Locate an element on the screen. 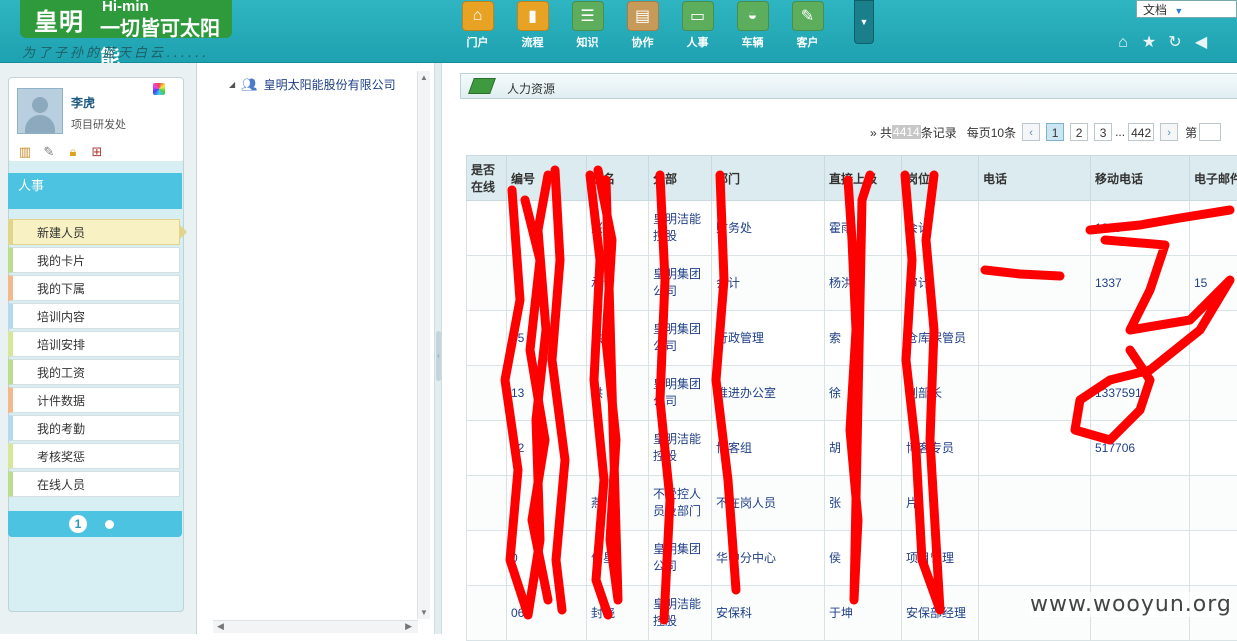 This screenshot has width=1237, height=641. panel-splitter: ‹ is located at coordinates (438, 348).